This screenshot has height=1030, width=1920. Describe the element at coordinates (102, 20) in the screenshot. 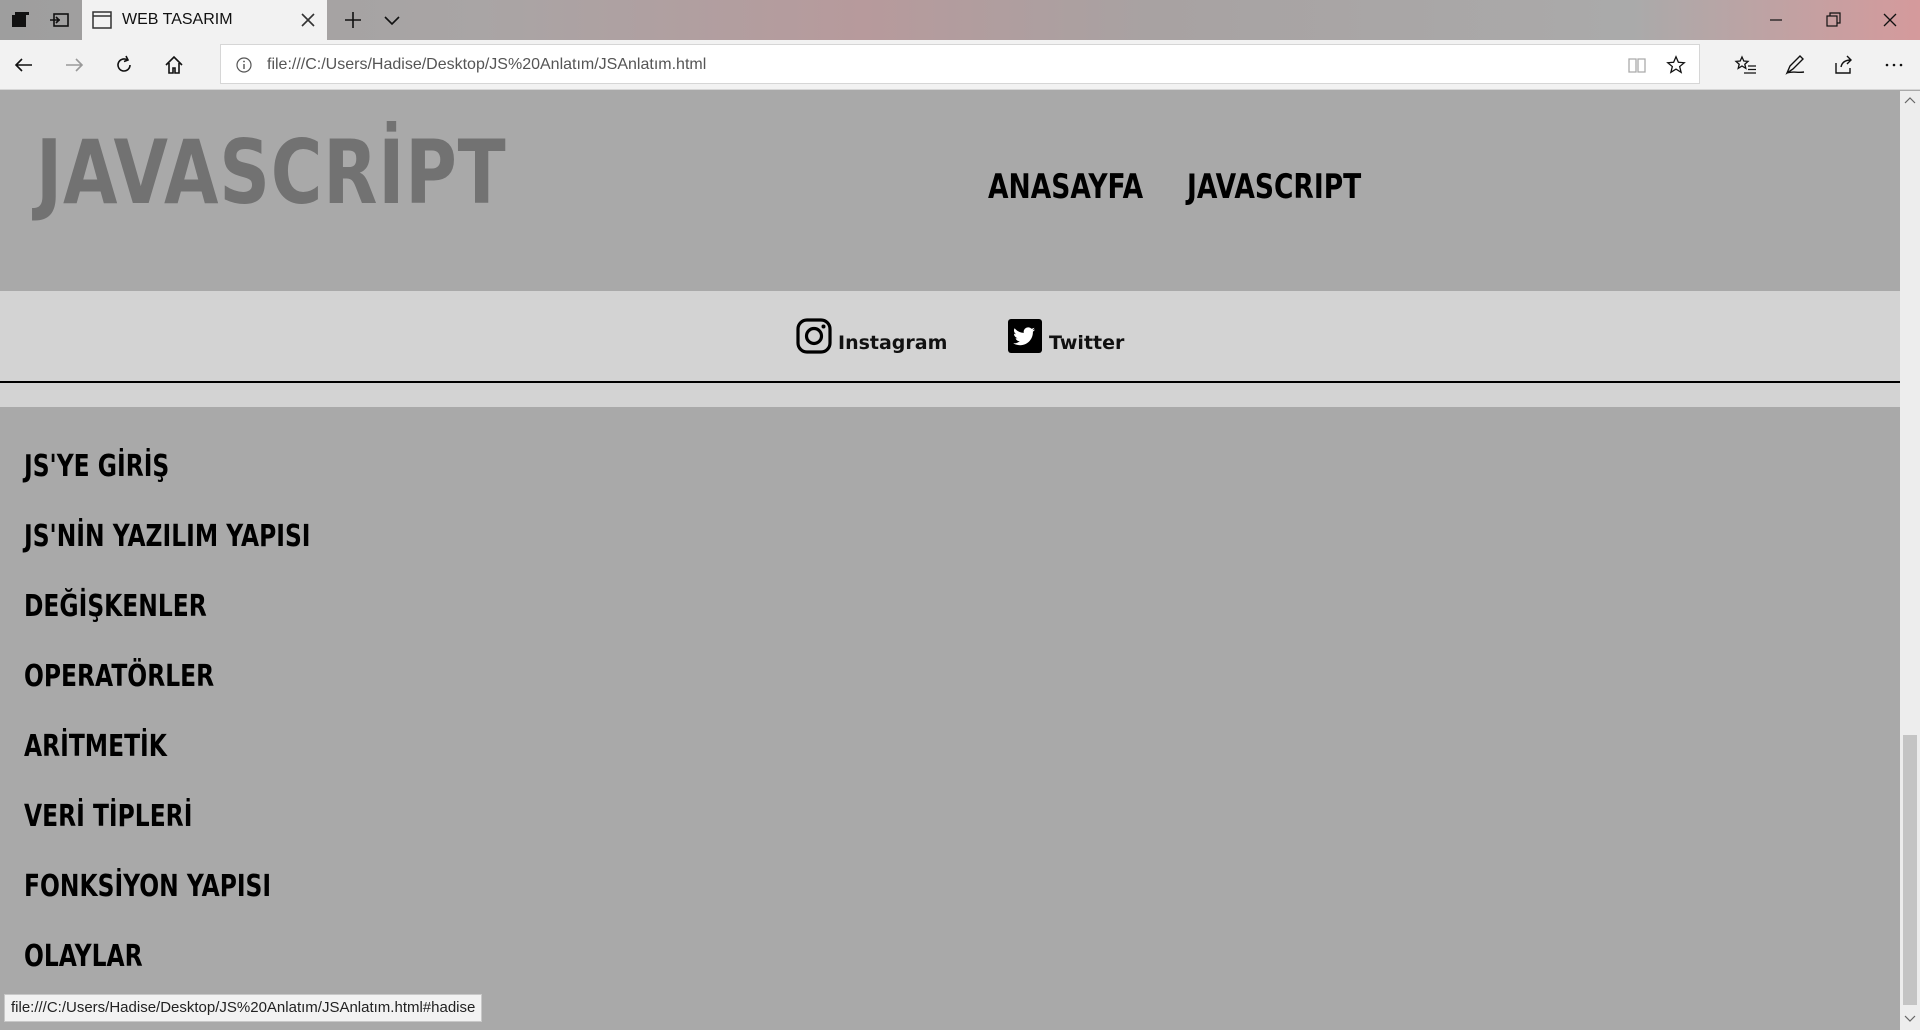

I see `page-icon` at that location.